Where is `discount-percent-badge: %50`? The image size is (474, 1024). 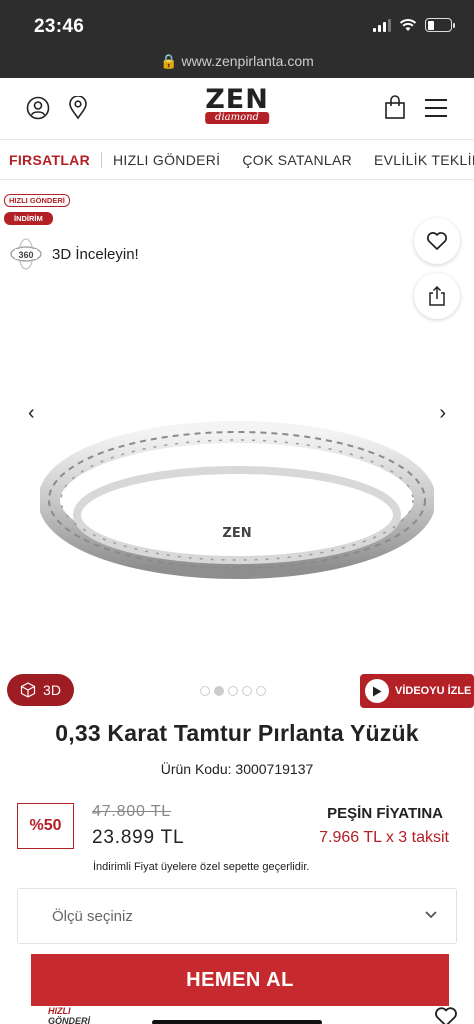 discount-percent-badge: %50 is located at coordinates (45, 826).